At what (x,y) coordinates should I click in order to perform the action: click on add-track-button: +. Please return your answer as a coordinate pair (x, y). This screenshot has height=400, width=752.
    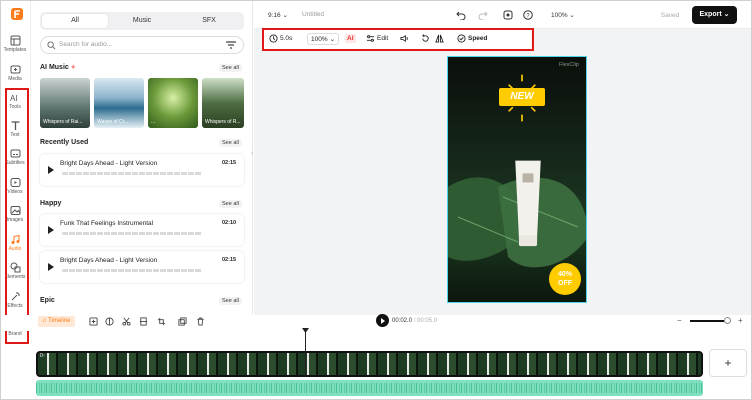
    Looking at the image, I should click on (728, 363).